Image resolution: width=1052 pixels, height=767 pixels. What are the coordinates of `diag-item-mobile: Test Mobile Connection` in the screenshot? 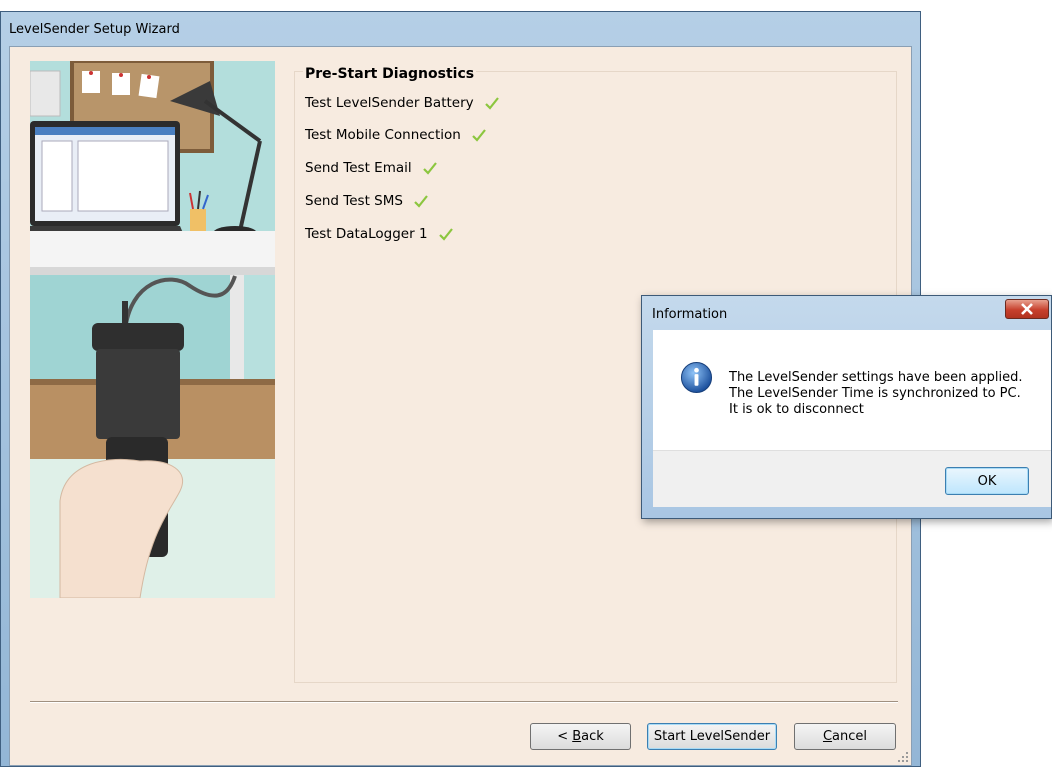 It's located at (396, 135).